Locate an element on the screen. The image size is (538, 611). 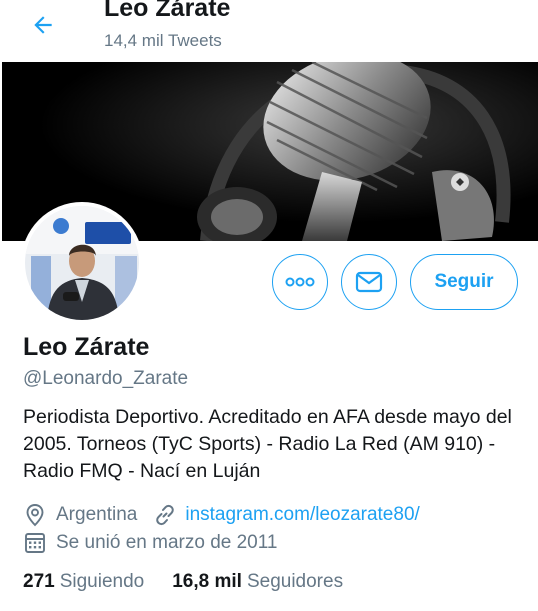
more-button is located at coordinates (300, 282).